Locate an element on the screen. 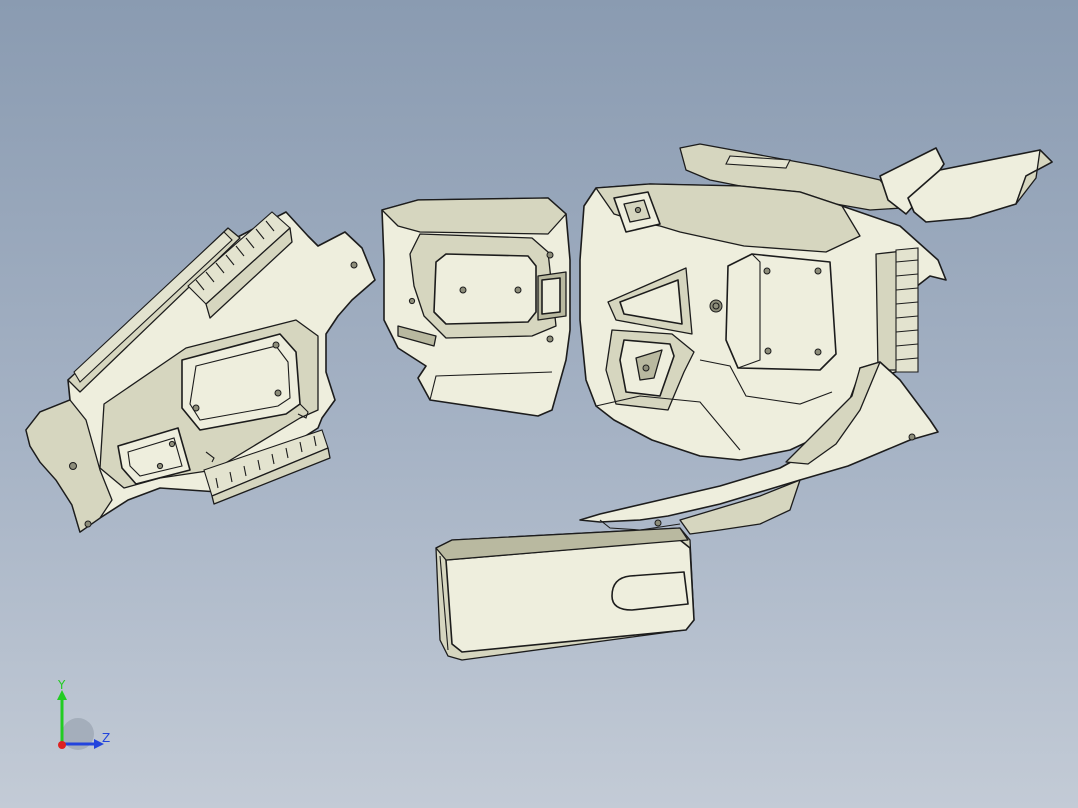  part-rear-section is located at coordinates (200, 372).